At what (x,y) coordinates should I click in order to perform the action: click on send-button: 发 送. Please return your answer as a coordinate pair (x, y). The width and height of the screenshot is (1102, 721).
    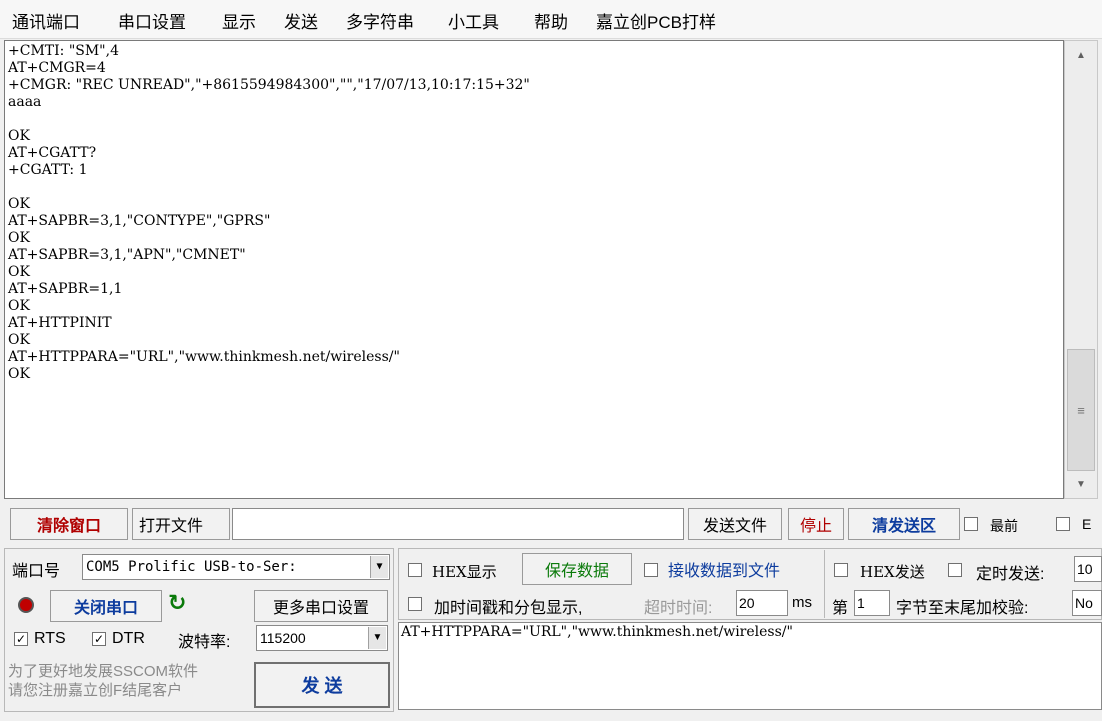
    Looking at the image, I should click on (322, 685).